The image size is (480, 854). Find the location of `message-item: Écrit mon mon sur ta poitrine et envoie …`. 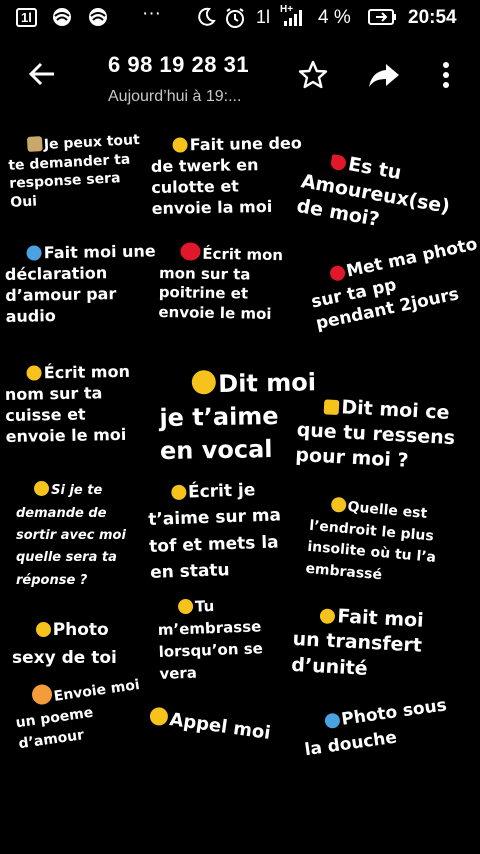

message-item: Écrit mon mon sur ta poitrine et envoie … is located at coordinates (221, 283).